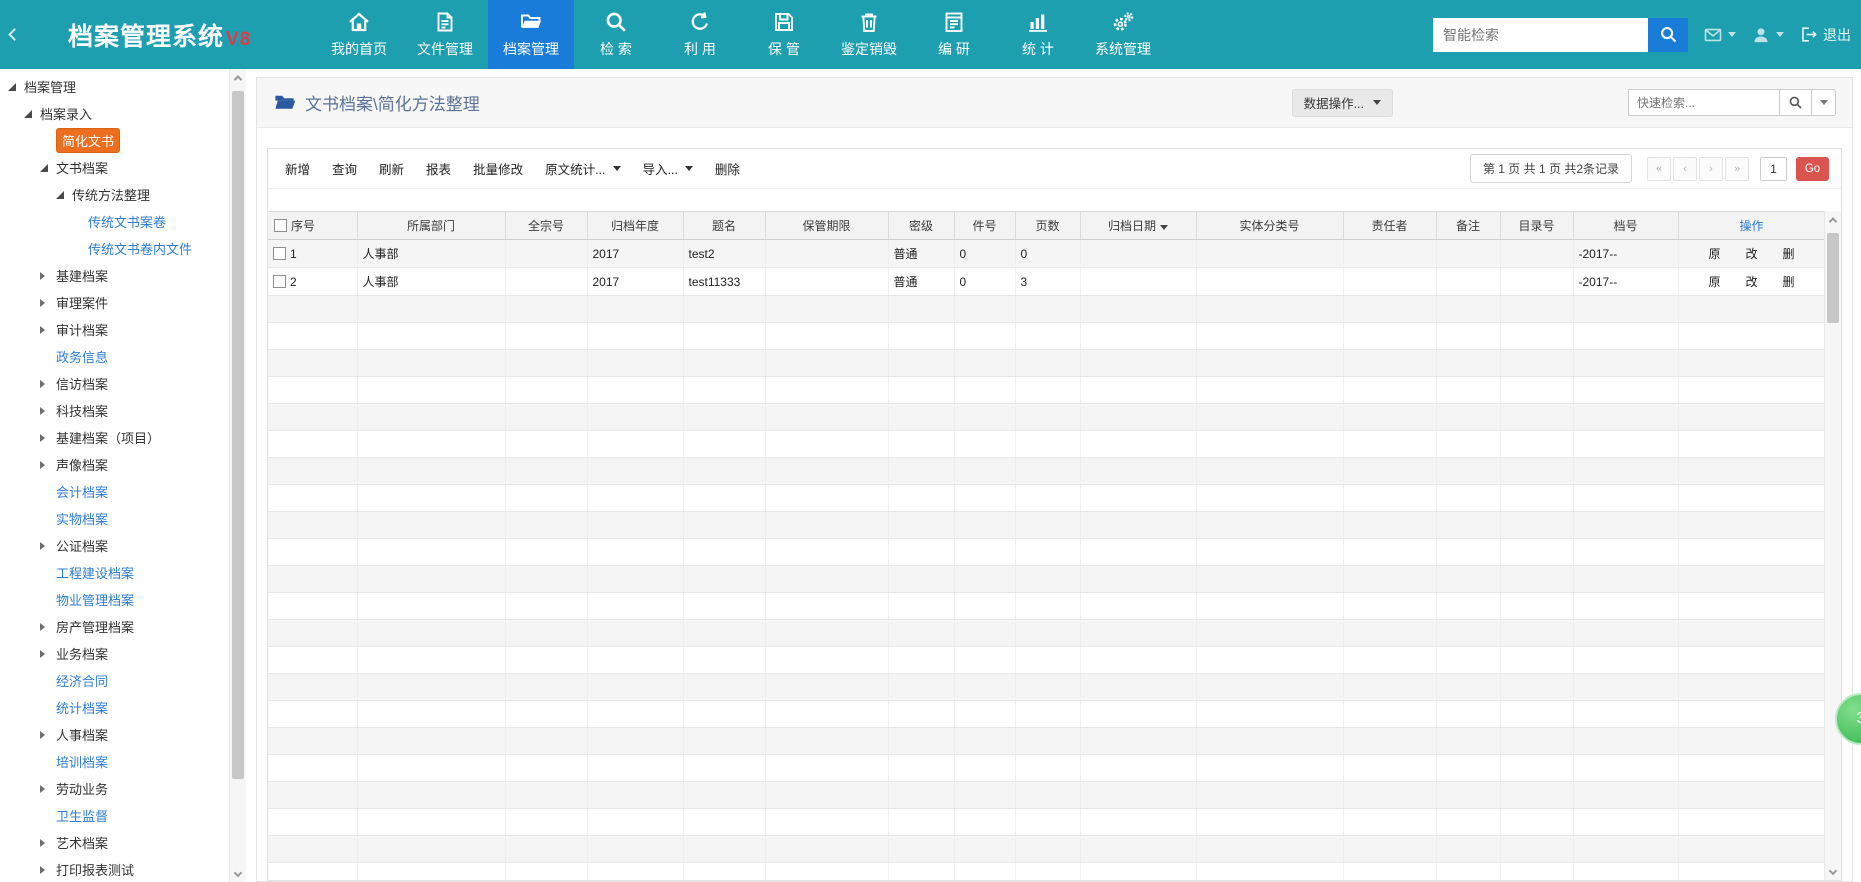 This screenshot has height=882, width=1861. Describe the element at coordinates (954, 34) in the screenshot. I see `nav-compilation: 编 研` at that location.